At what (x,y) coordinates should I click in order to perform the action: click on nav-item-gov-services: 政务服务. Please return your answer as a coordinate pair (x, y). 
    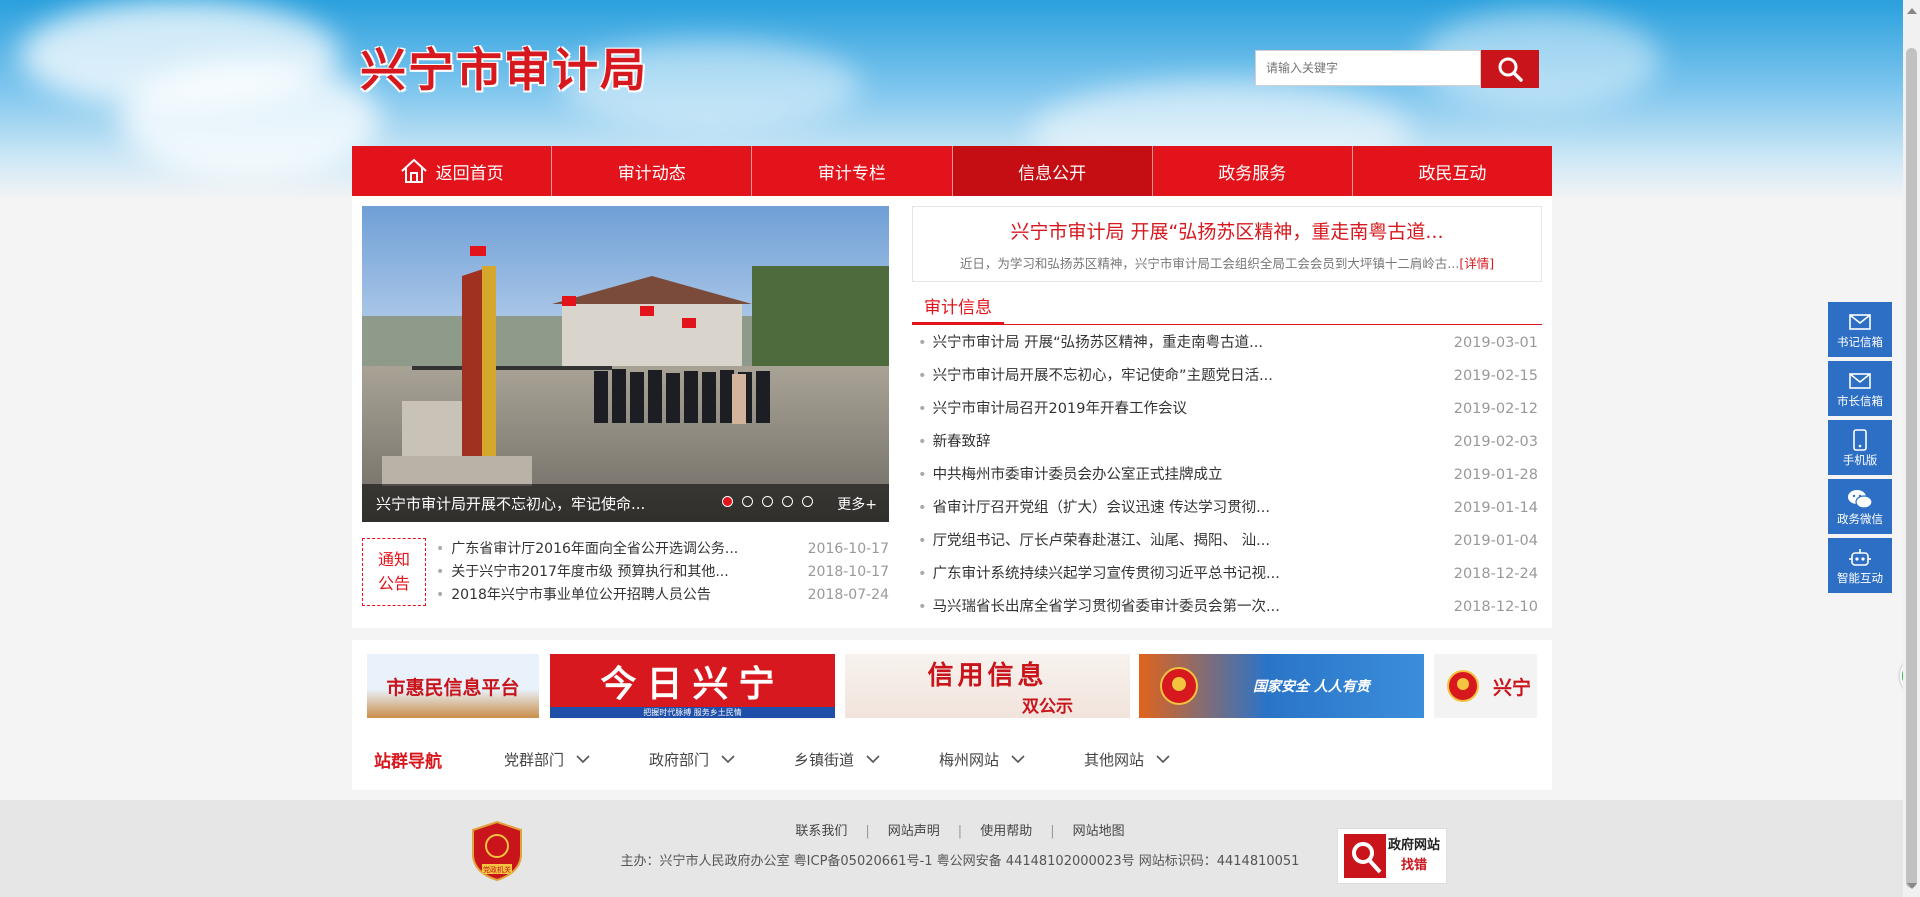
    Looking at the image, I should click on (1253, 171).